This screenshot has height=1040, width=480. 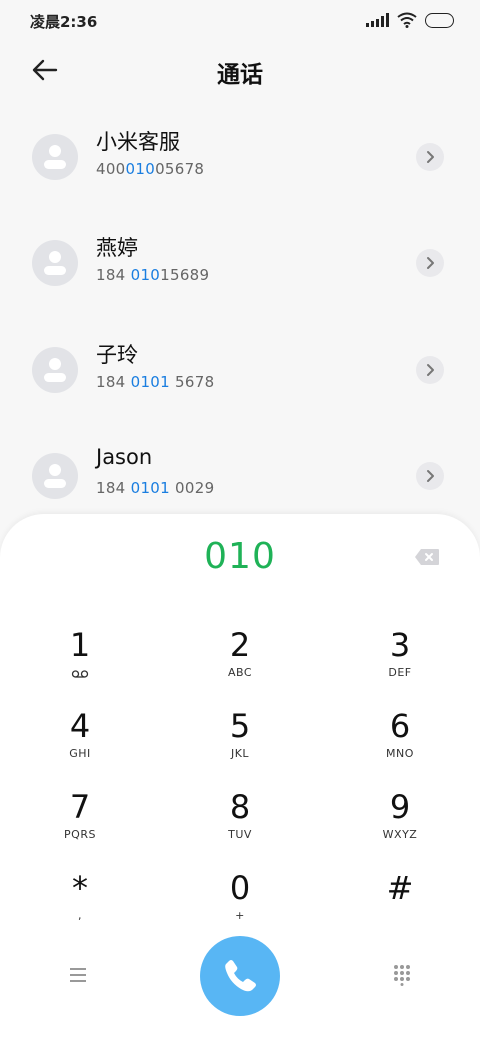 What do you see at coordinates (240, 263) in the screenshot?
I see `contact-item: 燕婷 184 01015689` at bounding box center [240, 263].